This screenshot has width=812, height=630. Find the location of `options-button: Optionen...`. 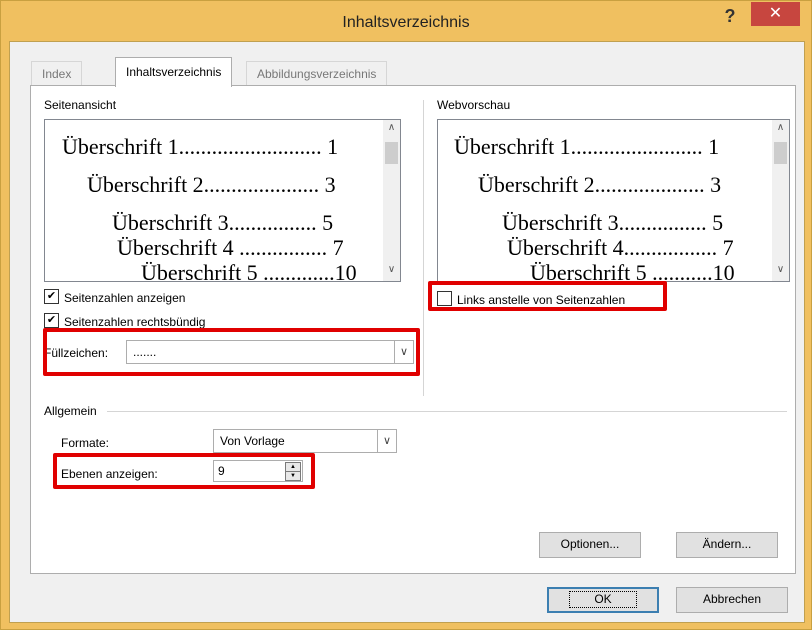

options-button: Optionen... is located at coordinates (590, 545).